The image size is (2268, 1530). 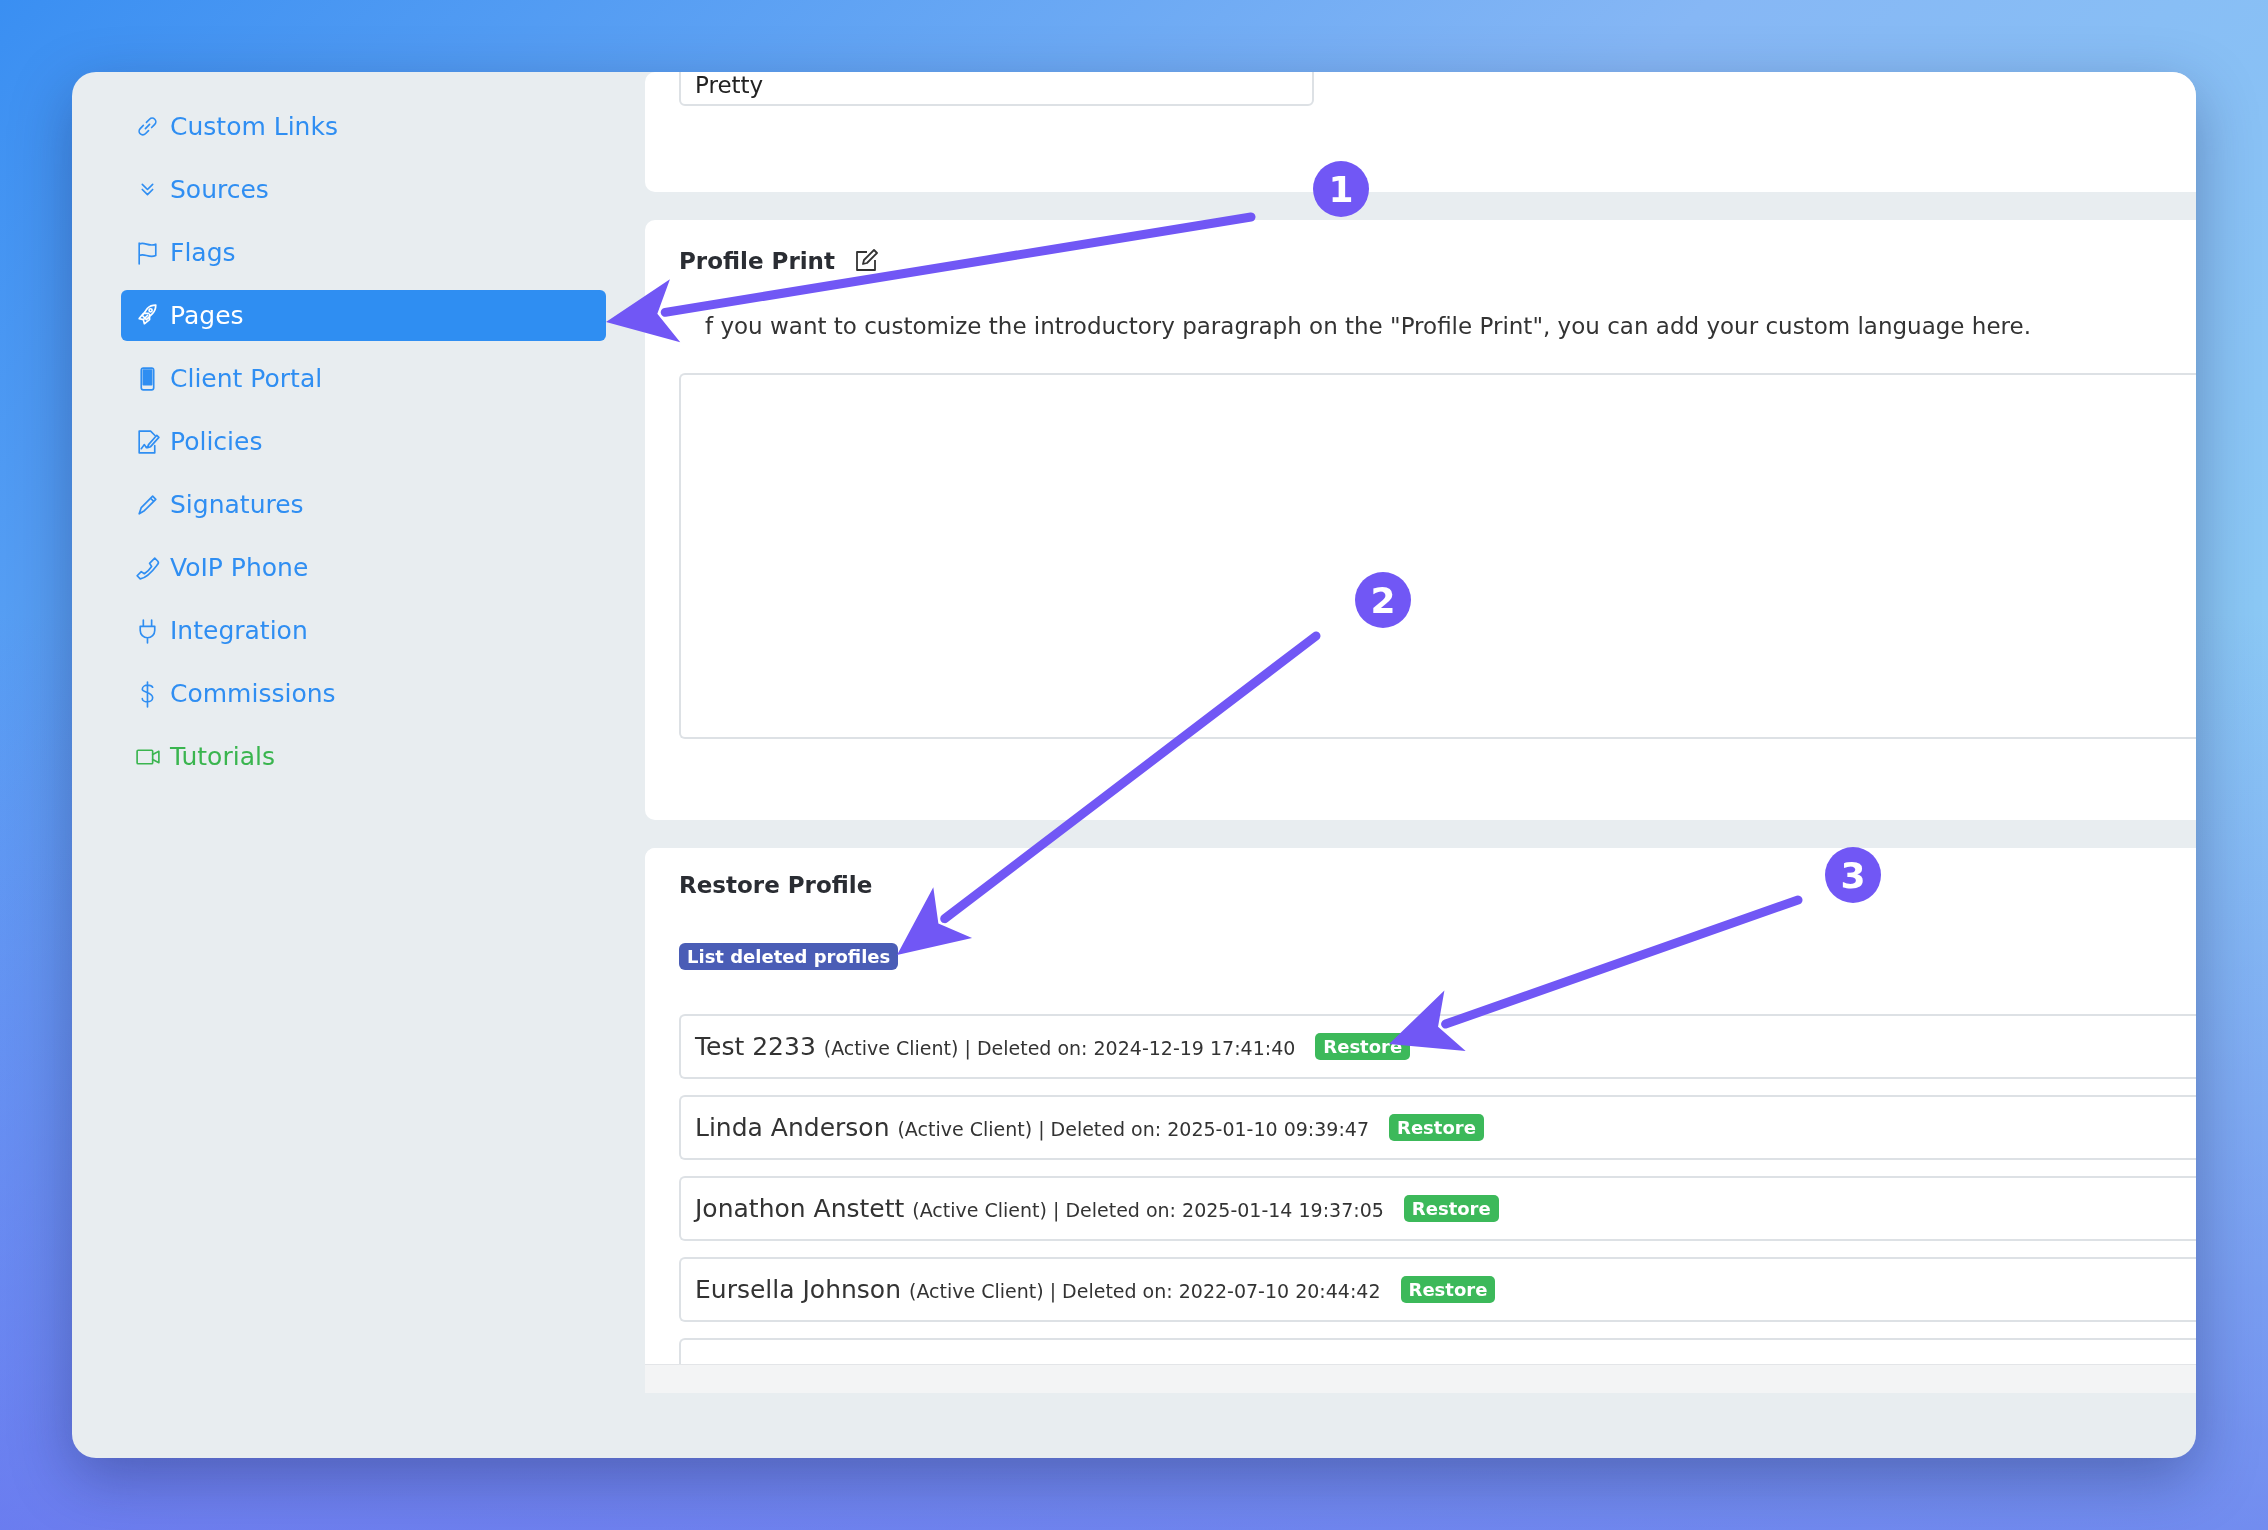 I want to click on profile-entry-text: Linda Anderson (Active Client) | Deleted on: 2025-01-10 09:39:47, so click(x=1032, y=1127).